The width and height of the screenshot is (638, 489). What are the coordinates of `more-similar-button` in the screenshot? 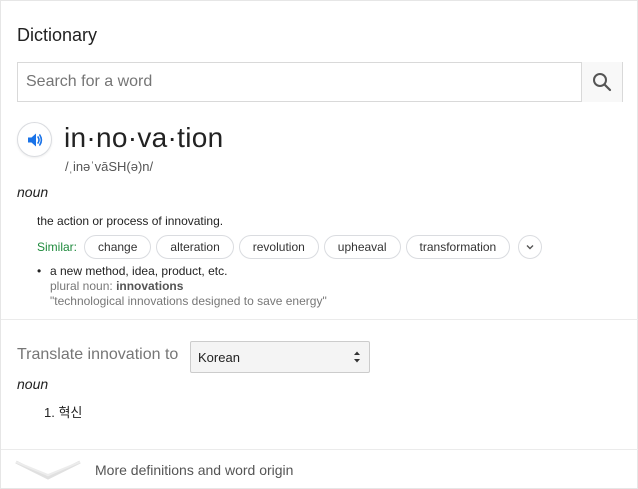 It's located at (530, 247).